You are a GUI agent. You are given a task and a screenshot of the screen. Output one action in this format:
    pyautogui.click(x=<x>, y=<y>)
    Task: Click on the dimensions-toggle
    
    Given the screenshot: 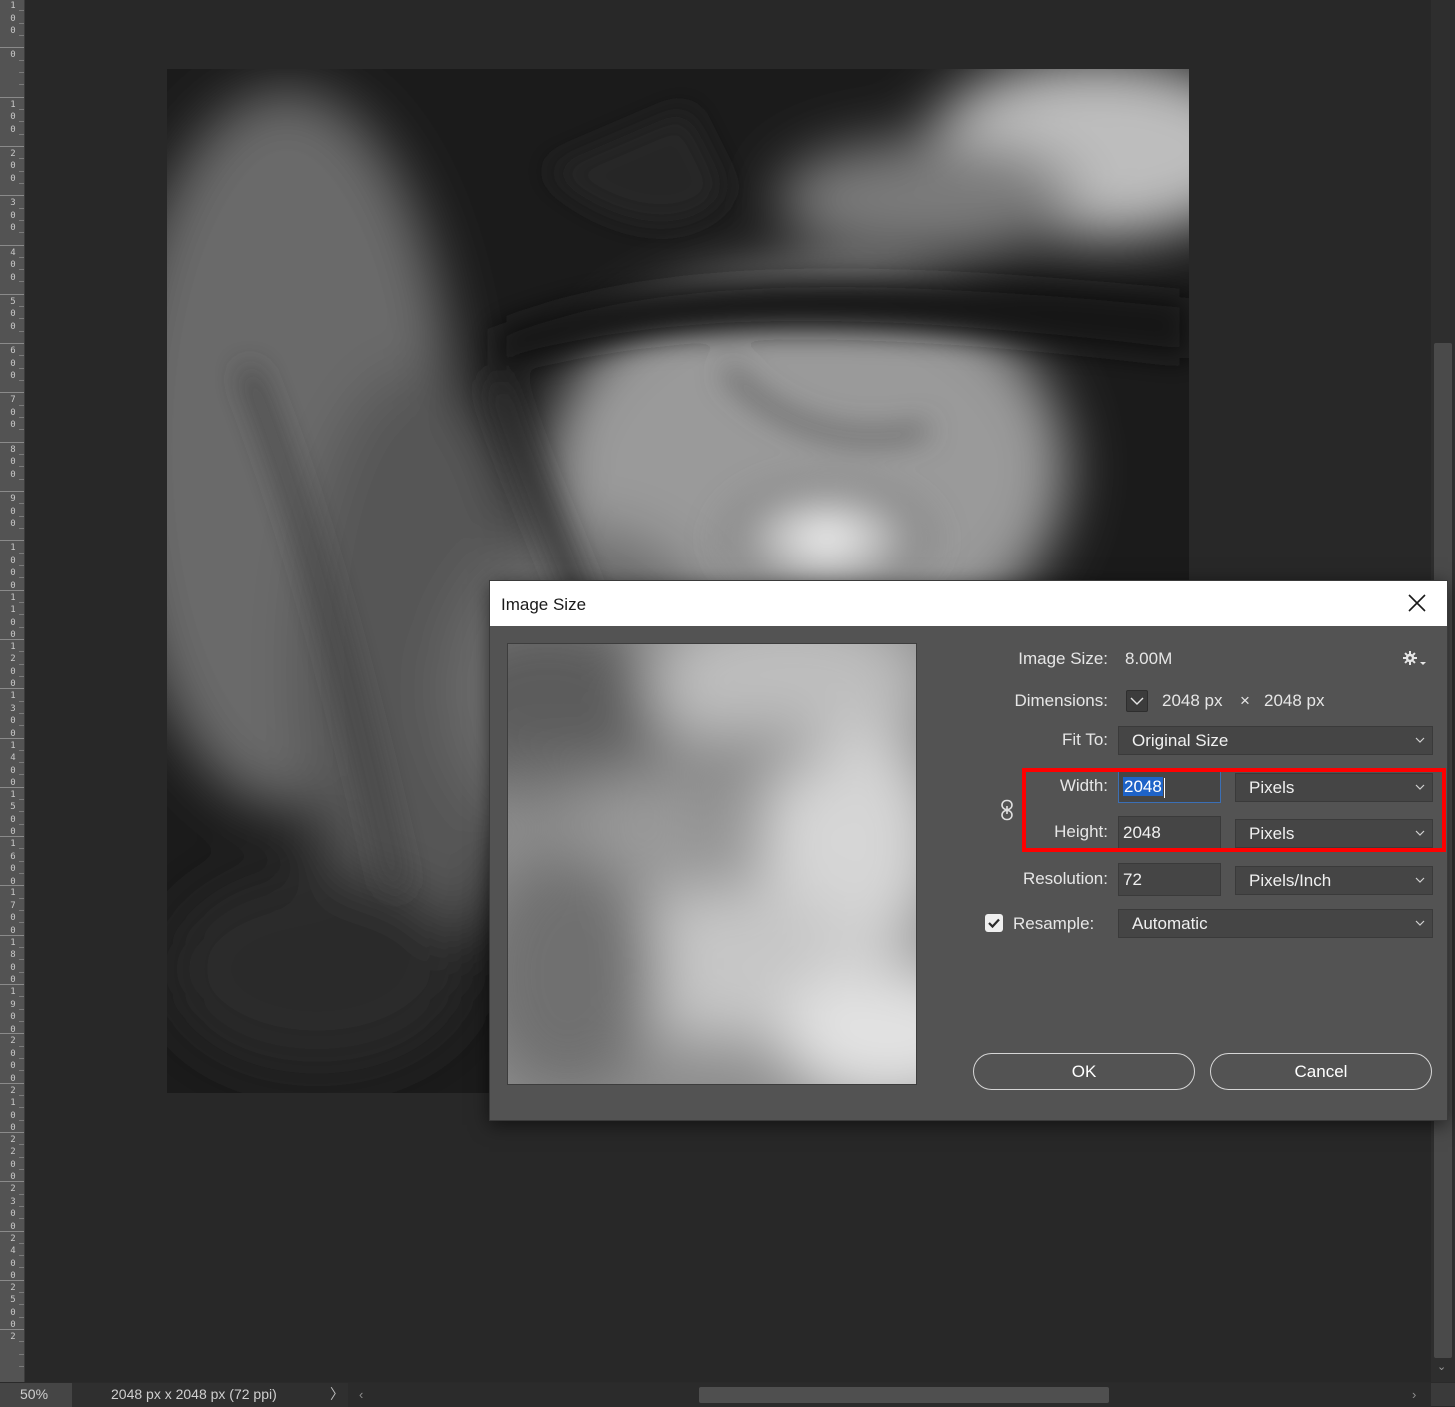 What is the action you would take?
    pyautogui.click(x=1137, y=701)
    